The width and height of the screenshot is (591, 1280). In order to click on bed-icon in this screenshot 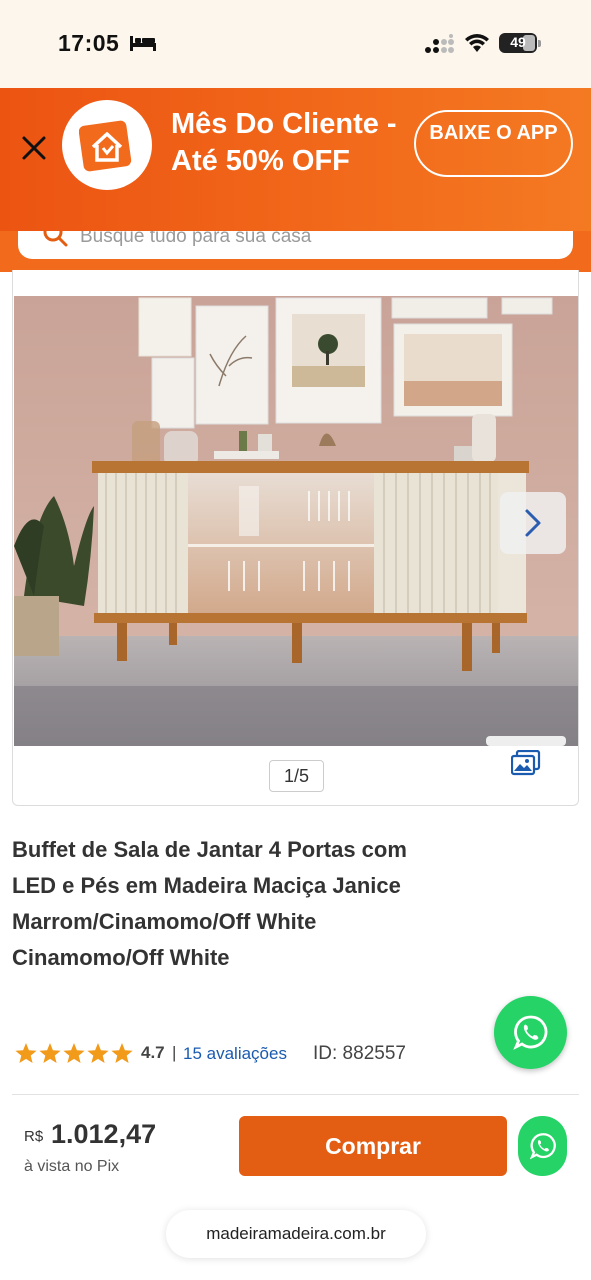, I will do `click(143, 43)`.